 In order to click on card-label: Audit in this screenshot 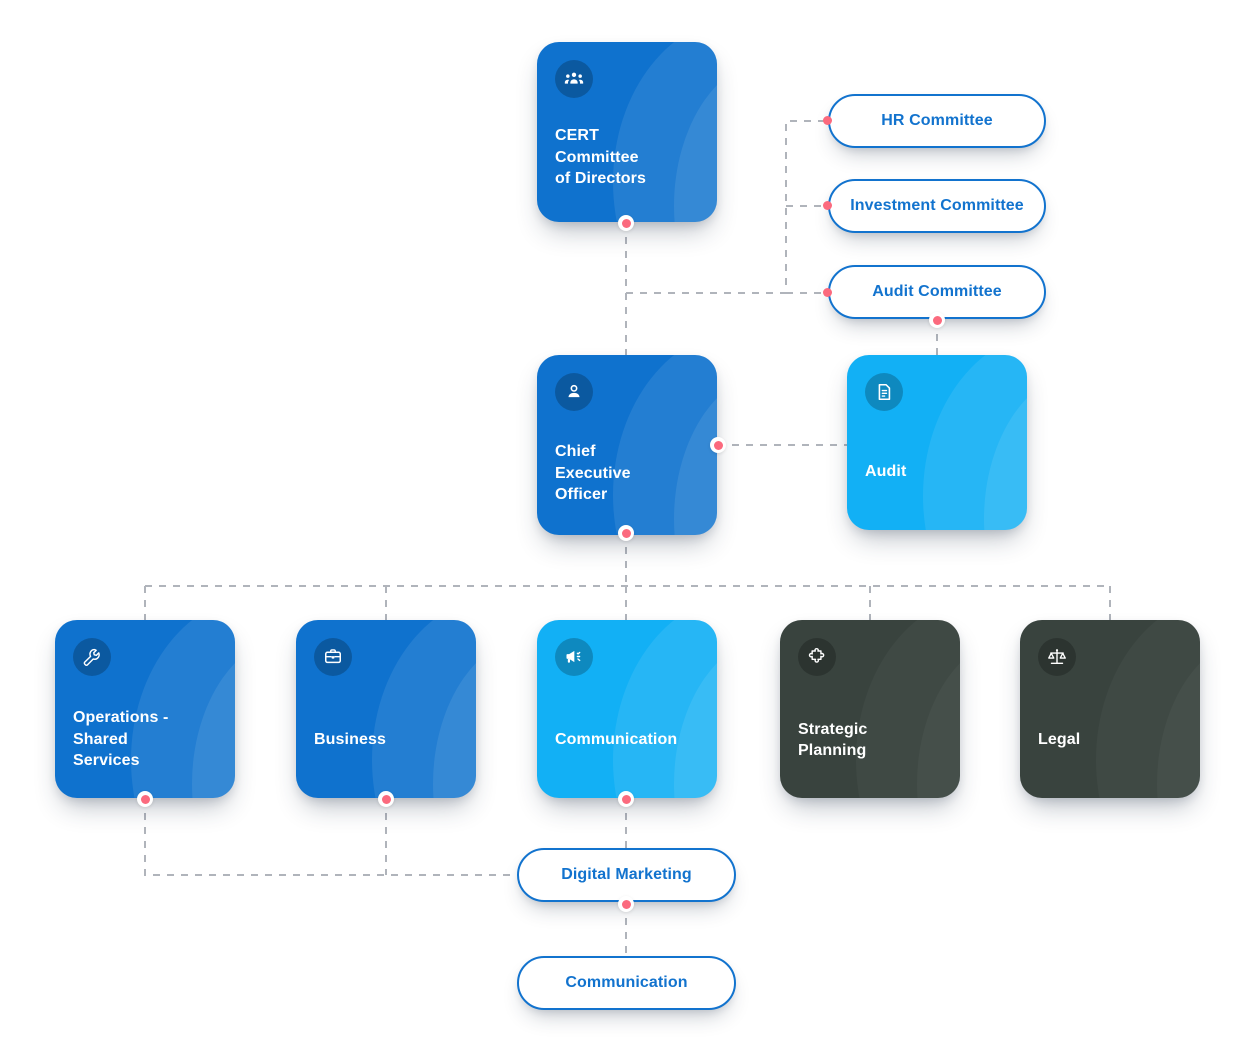, I will do `click(886, 472)`.